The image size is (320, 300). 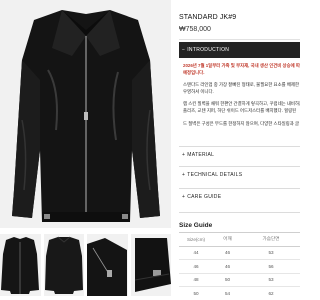 I want to click on jacket-back-thumb, so click(x=63, y=265).